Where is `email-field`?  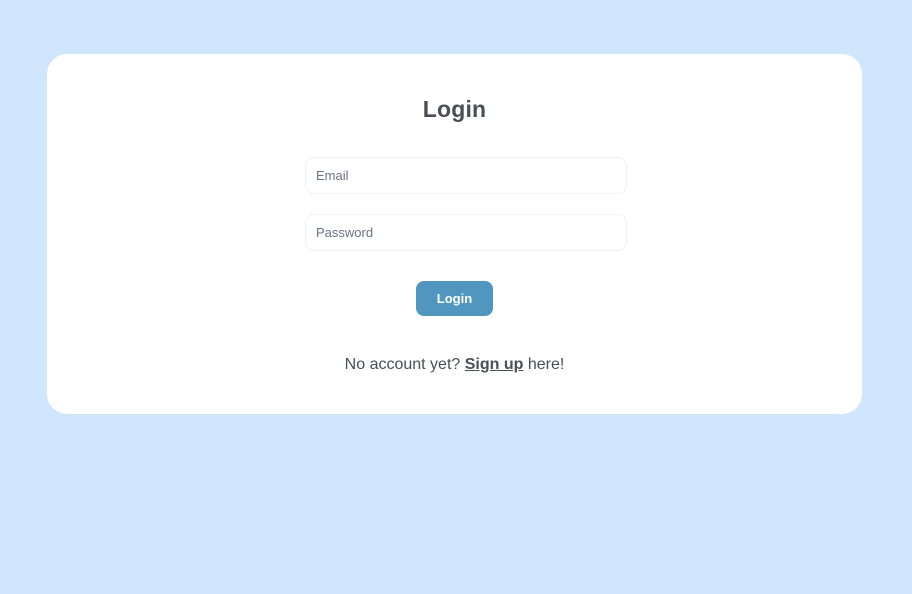
email-field is located at coordinates (466, 175).